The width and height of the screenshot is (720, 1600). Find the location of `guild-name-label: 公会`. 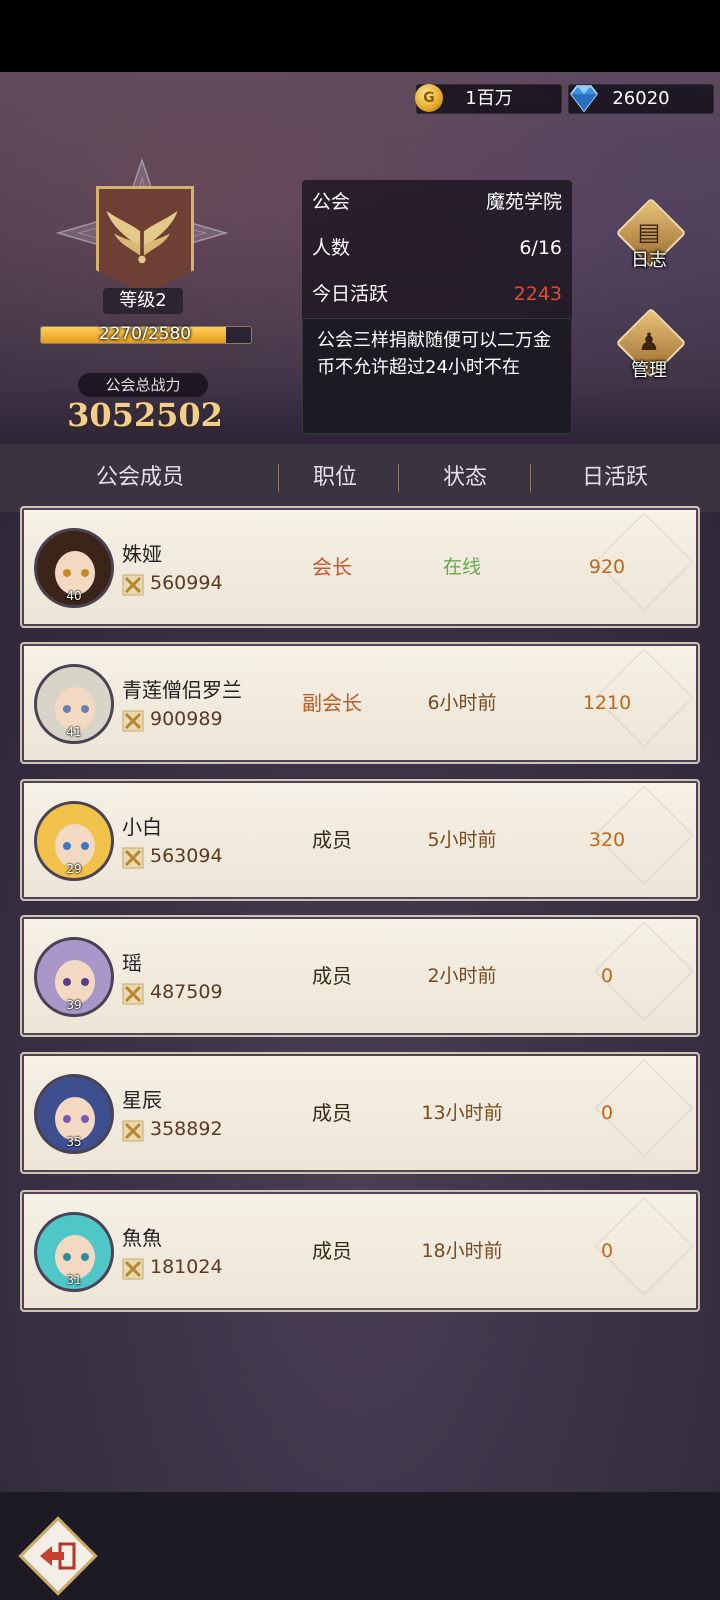

guild-name-label: 公会 is located at coordinates (331, 202).